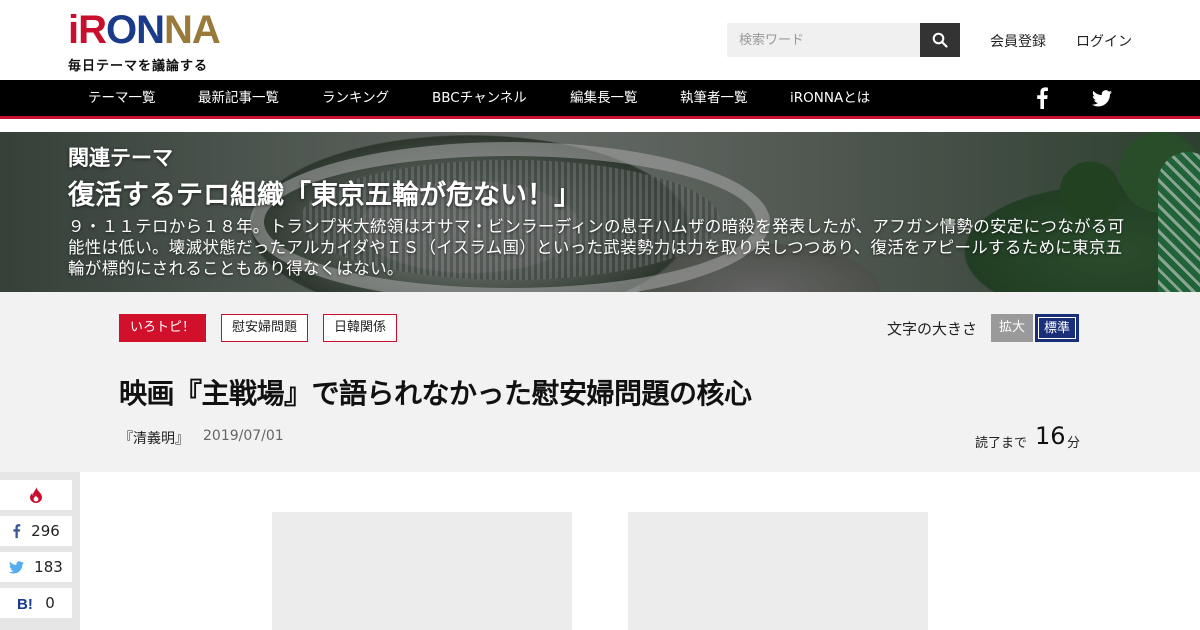  I want to click on tag-comfort-women: 慰安婦問題, so click(265, 328).